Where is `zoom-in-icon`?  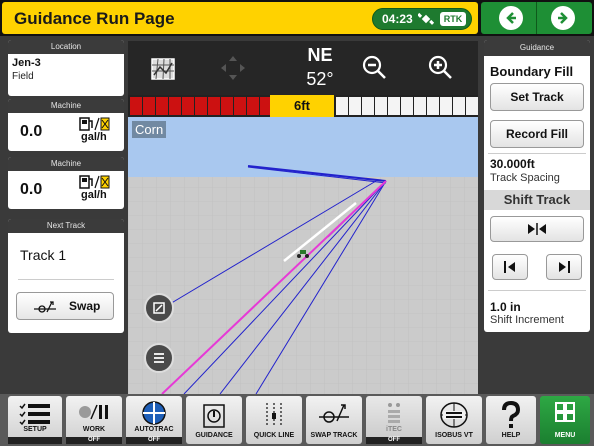 zoom-in-icon is located at coordinates (440, 67).